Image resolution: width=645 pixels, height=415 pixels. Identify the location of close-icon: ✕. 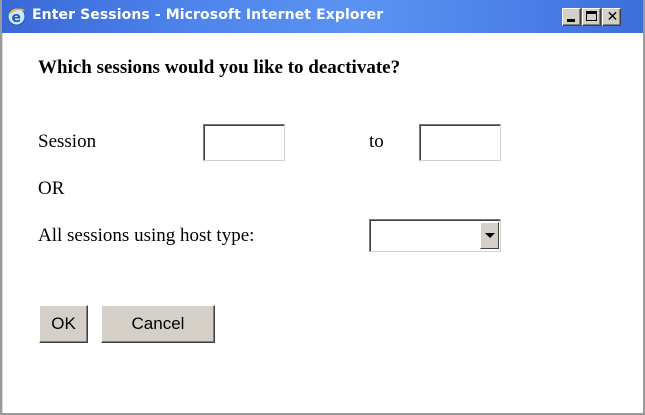
(612, 17).